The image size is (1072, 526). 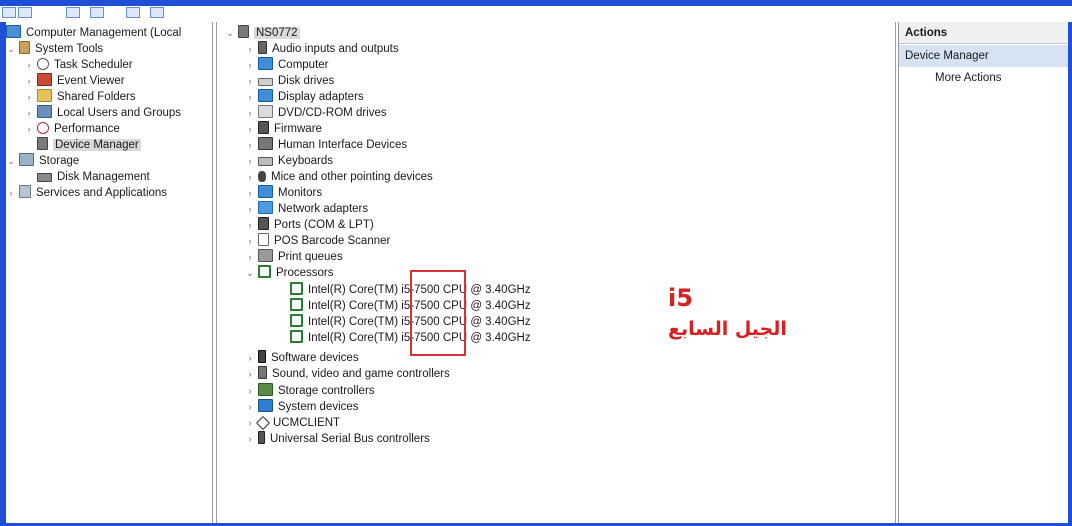 I want to click on software-device-icon, so click(x=262, y=356).